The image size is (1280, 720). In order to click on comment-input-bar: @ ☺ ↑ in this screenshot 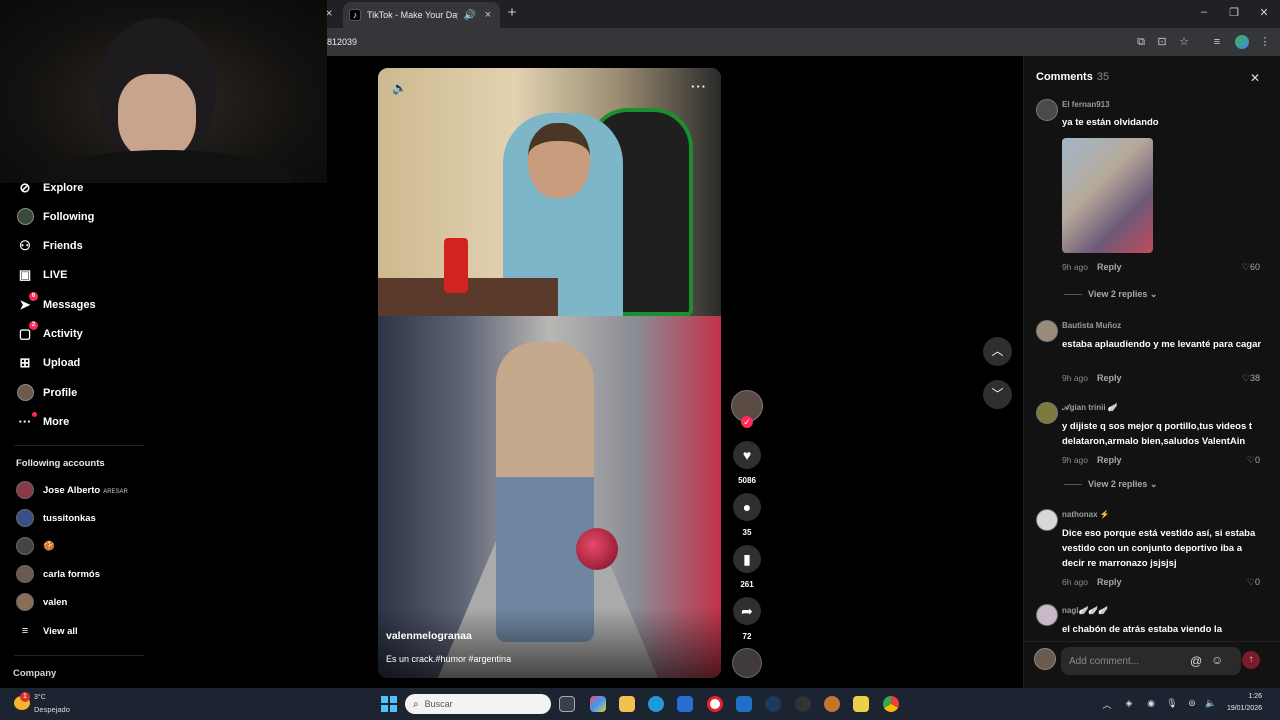, I will do `click(1152, 664)`.